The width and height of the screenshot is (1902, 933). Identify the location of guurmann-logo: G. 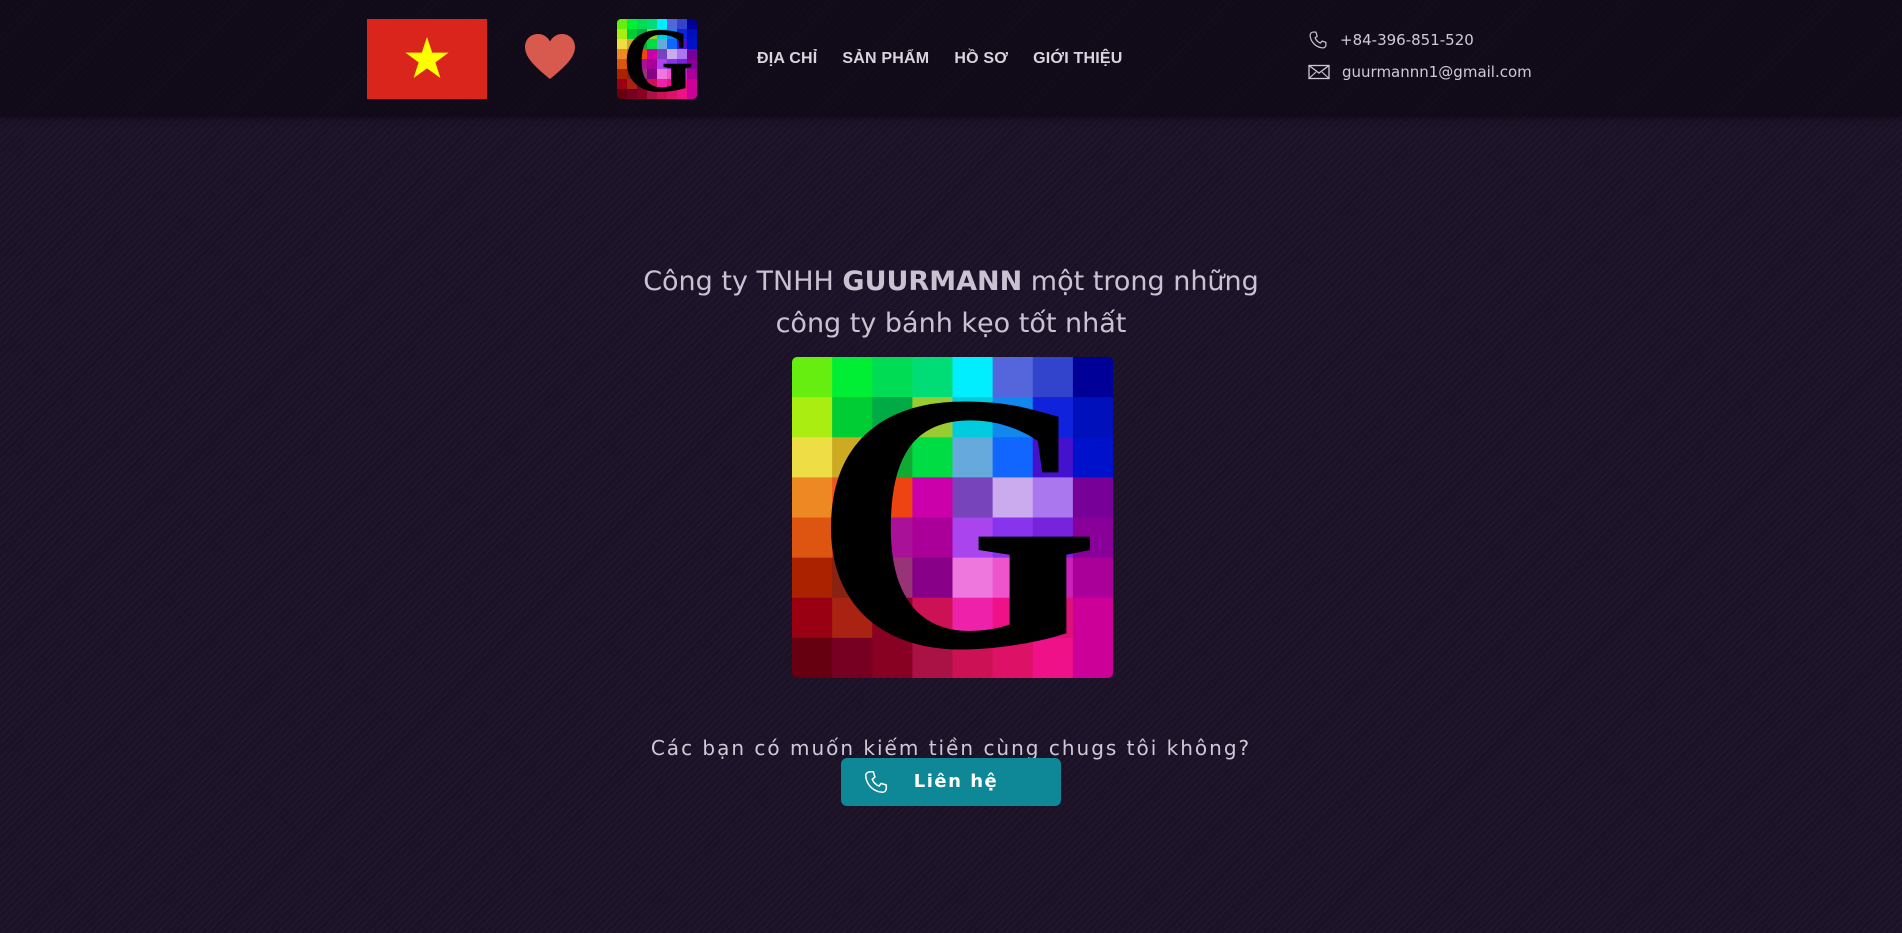
(657, 59).